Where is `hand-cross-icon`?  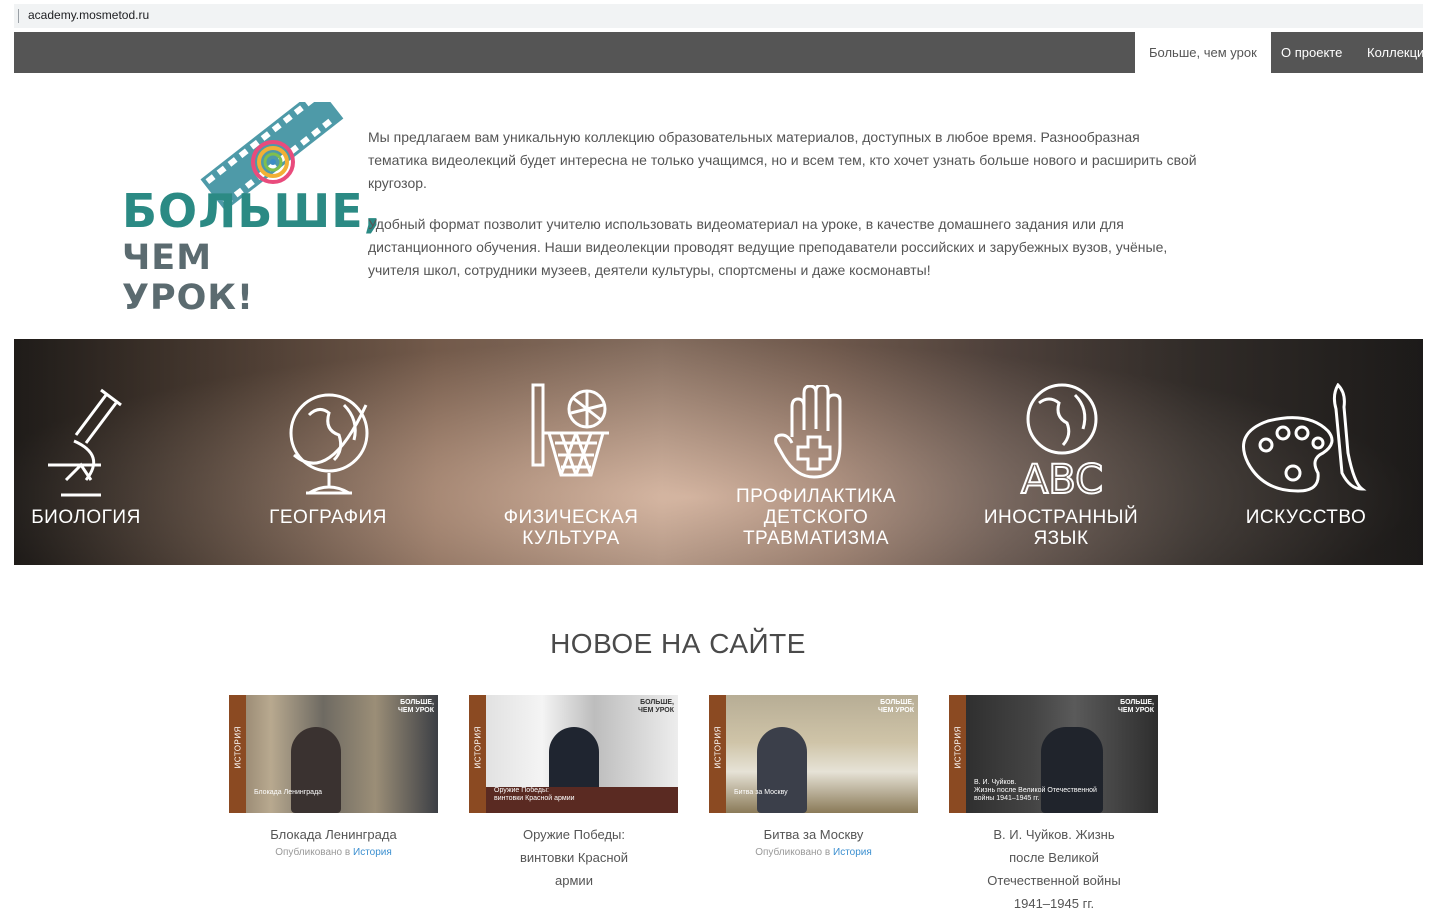 hand-cross-icon is located at coordinates (808, 432).